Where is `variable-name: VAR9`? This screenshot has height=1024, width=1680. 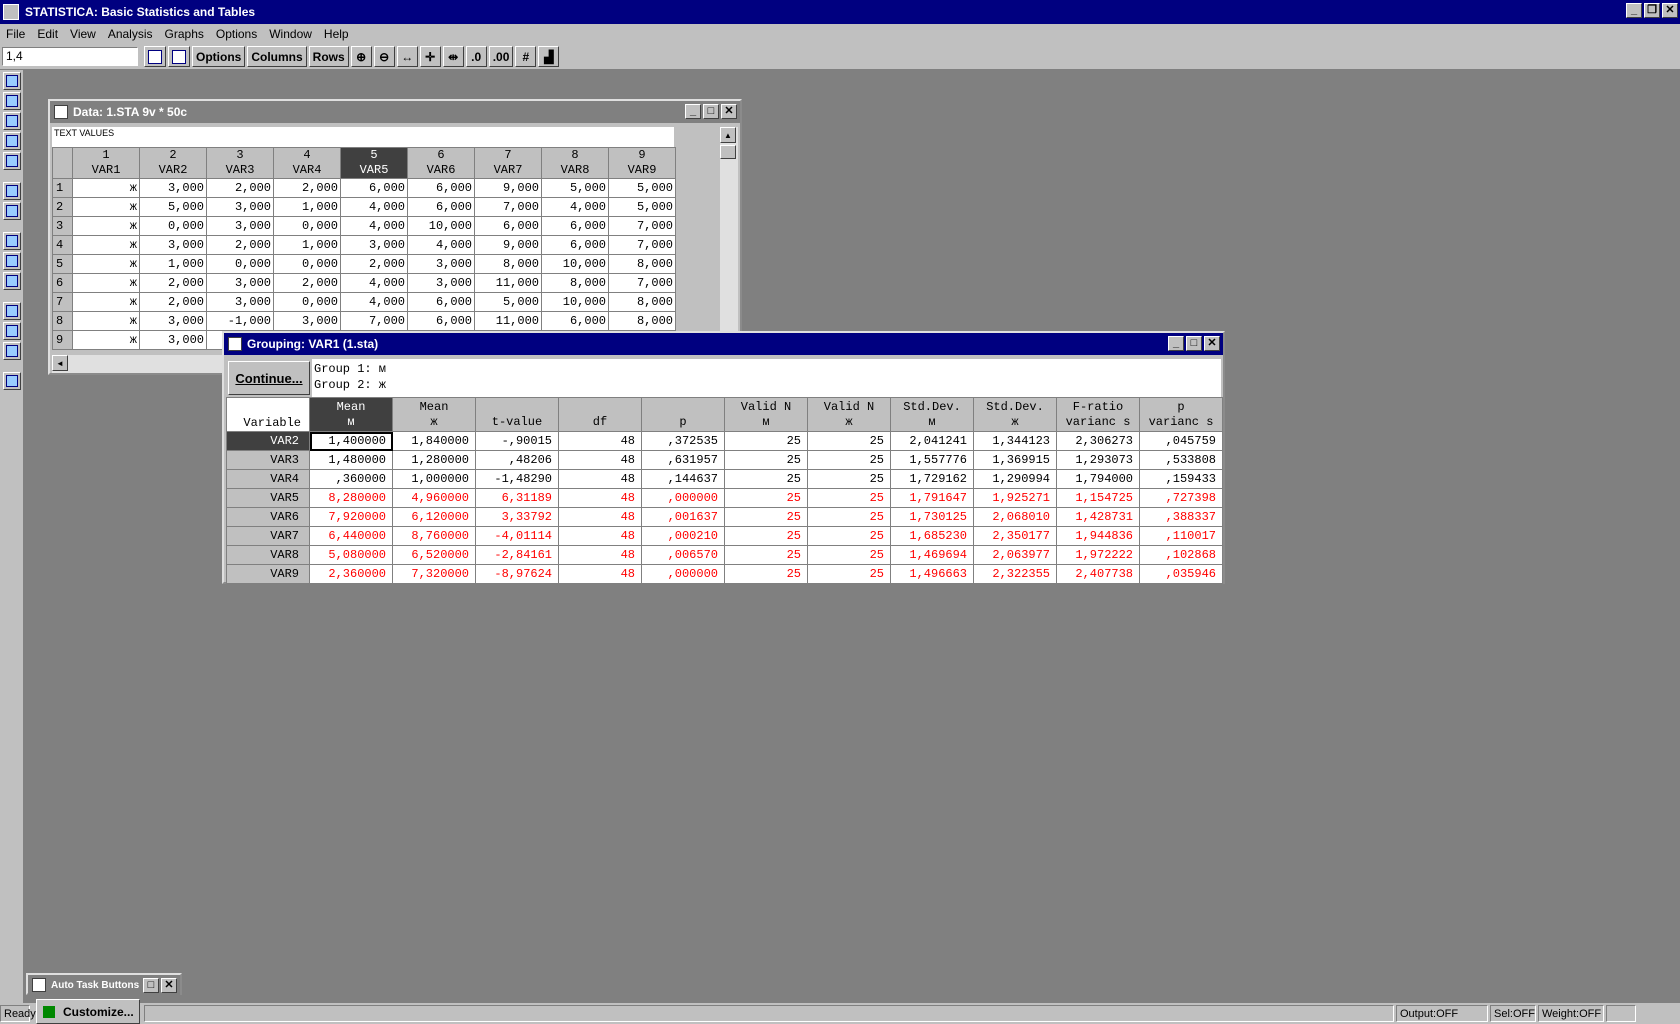 variable-name: VAR9 is located at coordinates (268, 574).